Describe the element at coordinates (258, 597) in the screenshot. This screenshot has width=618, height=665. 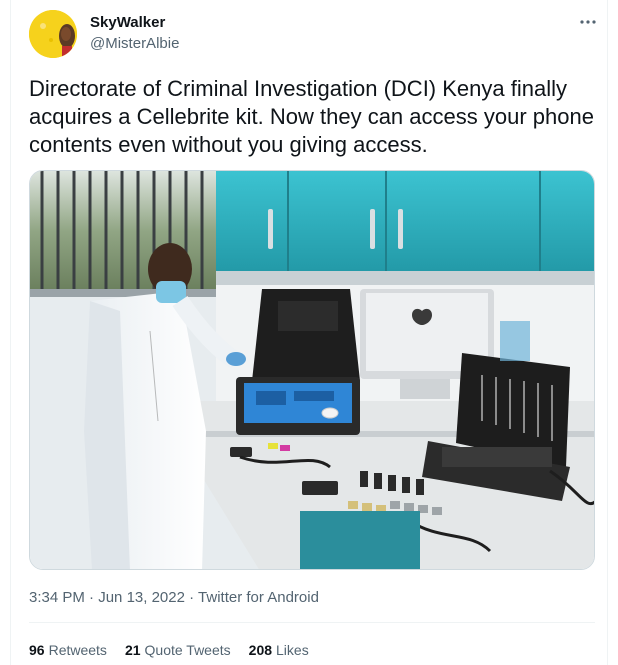
I see `tweet-source: Twitter for Android` at that location.